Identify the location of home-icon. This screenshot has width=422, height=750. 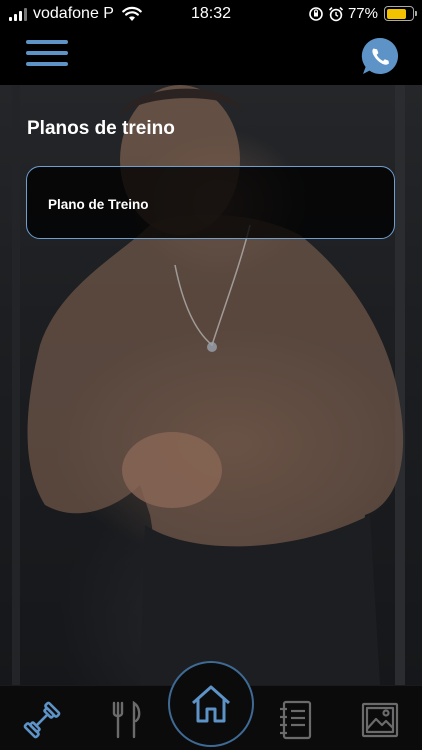
(211, 704).